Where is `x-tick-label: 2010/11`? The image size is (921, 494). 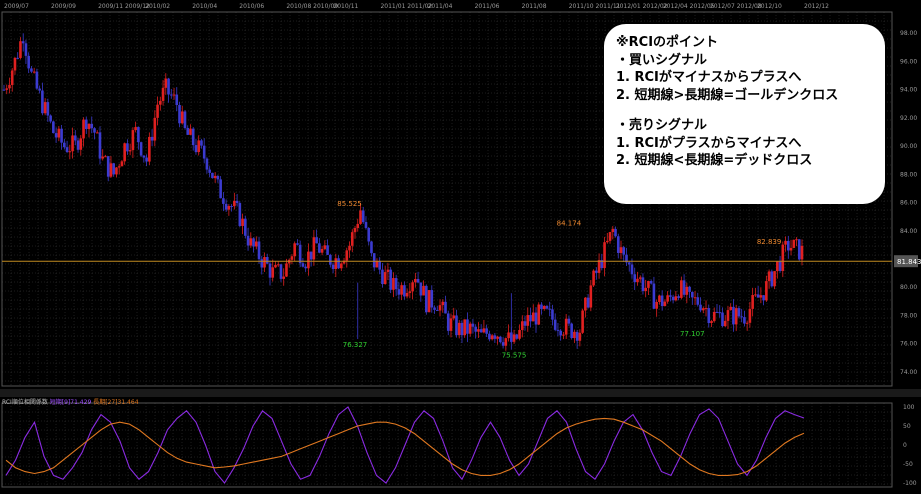 x-tick-label: 2010/11 is located at coordinates (345, 6).